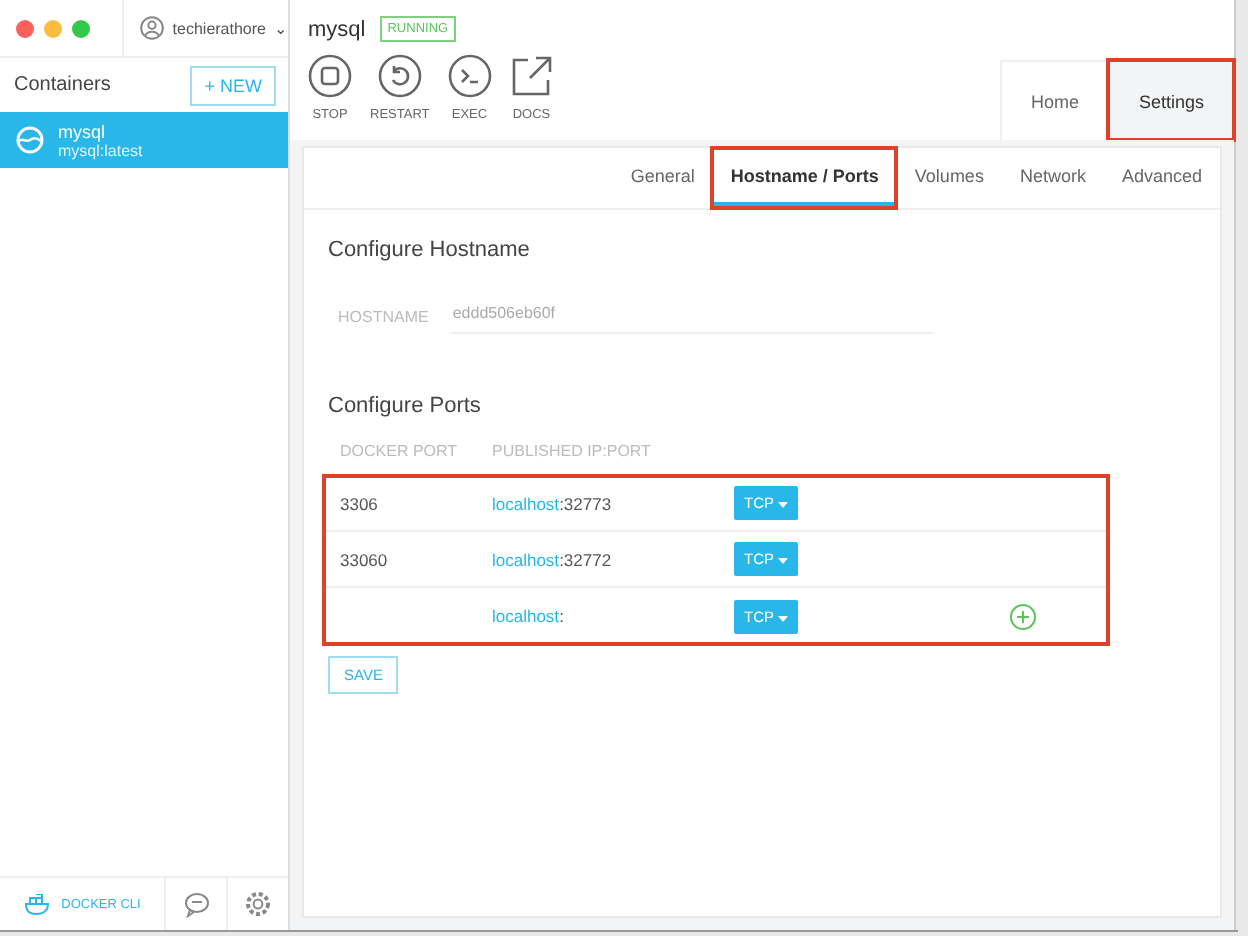  Describe the element at coordinates (152, 28) in the screenshot. I see `user-avatar-icon` at that location.